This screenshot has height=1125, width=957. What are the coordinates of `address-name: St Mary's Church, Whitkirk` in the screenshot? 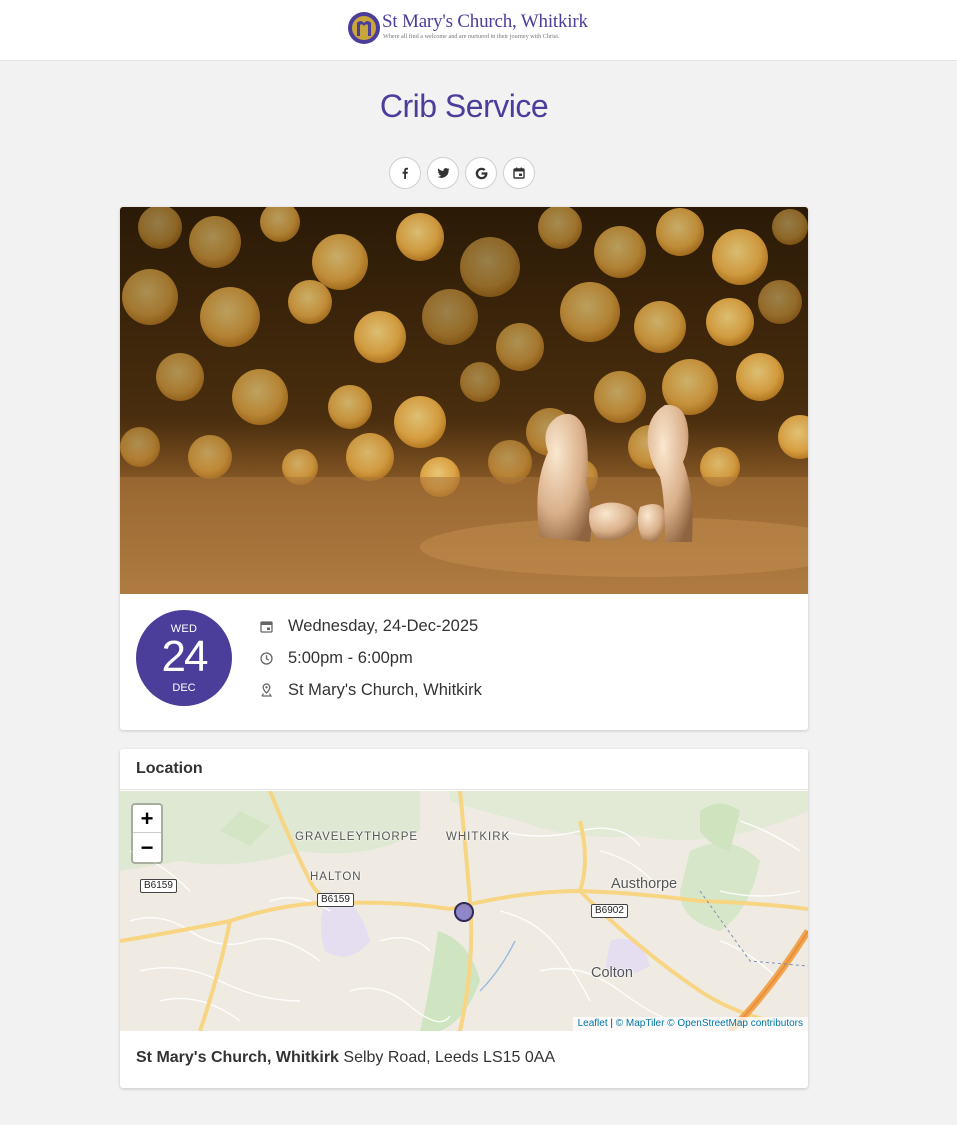 It's located at (237, 1057).